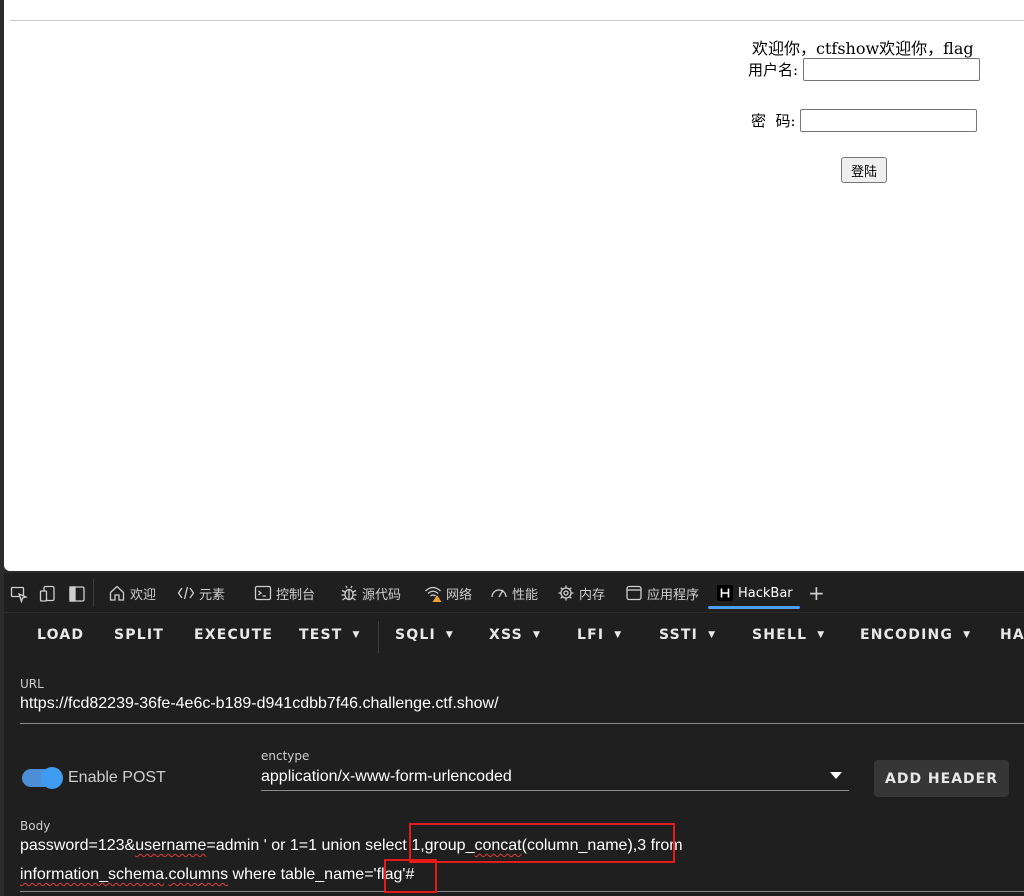 The height and width of the screenshot is (896, 1024). What do you see at coordinates (77, 594) in the screenshot?
I see `dock-side-icon` at bounding box center [77, 594].